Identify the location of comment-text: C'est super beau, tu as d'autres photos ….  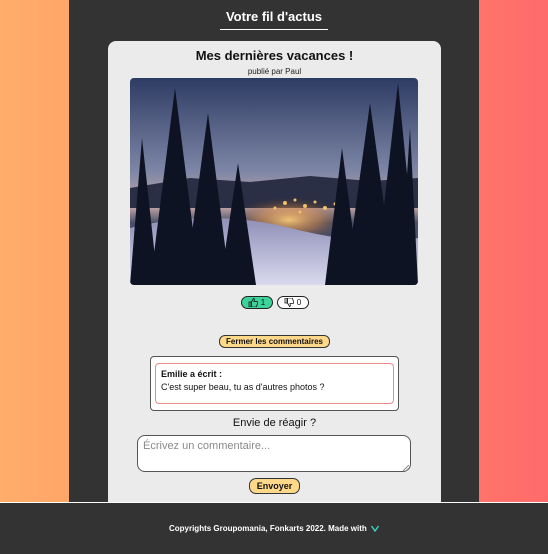
(243, 387).